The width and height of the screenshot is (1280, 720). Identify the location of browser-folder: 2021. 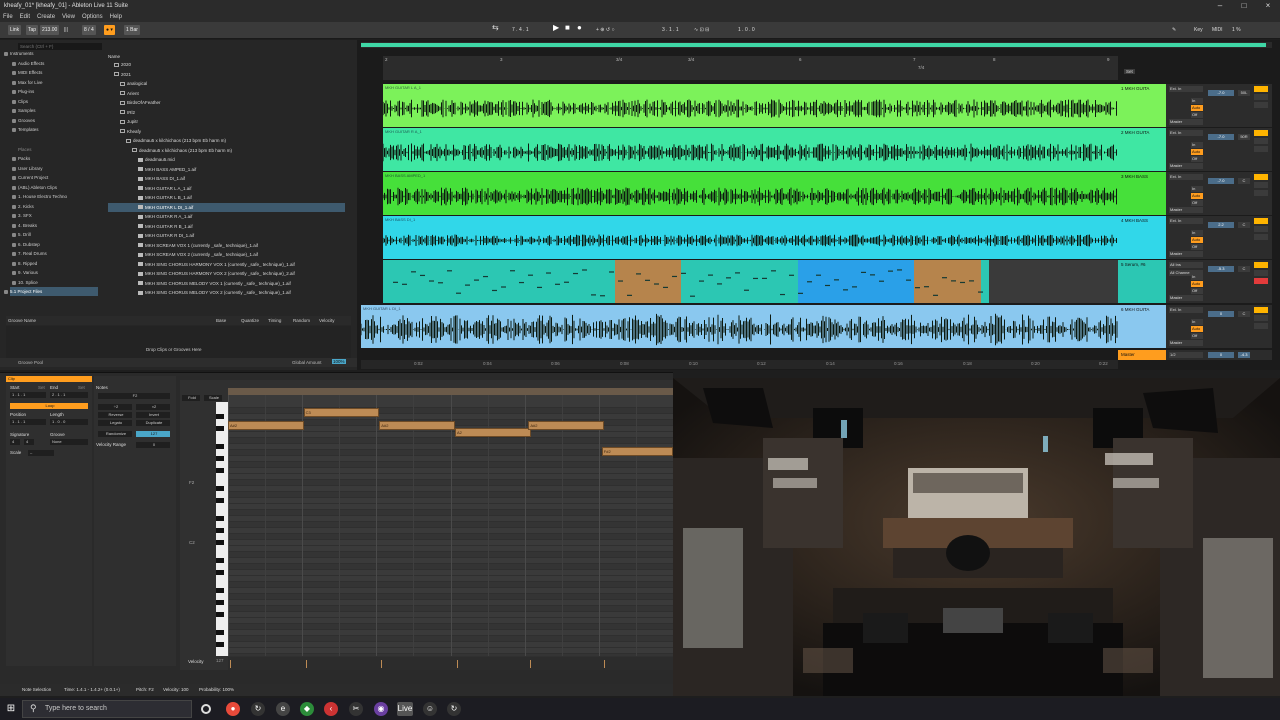
(122, 74).